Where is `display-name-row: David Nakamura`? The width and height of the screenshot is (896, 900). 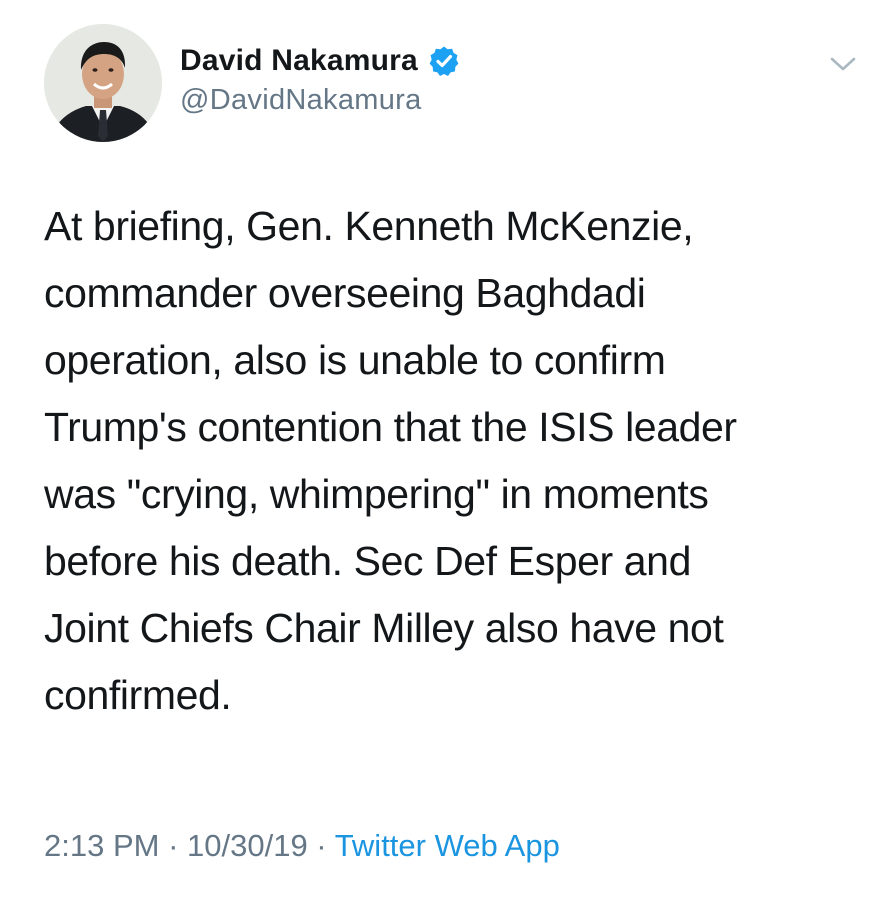
display-name-row: David Nakamura is located at coordinates (320, 61).